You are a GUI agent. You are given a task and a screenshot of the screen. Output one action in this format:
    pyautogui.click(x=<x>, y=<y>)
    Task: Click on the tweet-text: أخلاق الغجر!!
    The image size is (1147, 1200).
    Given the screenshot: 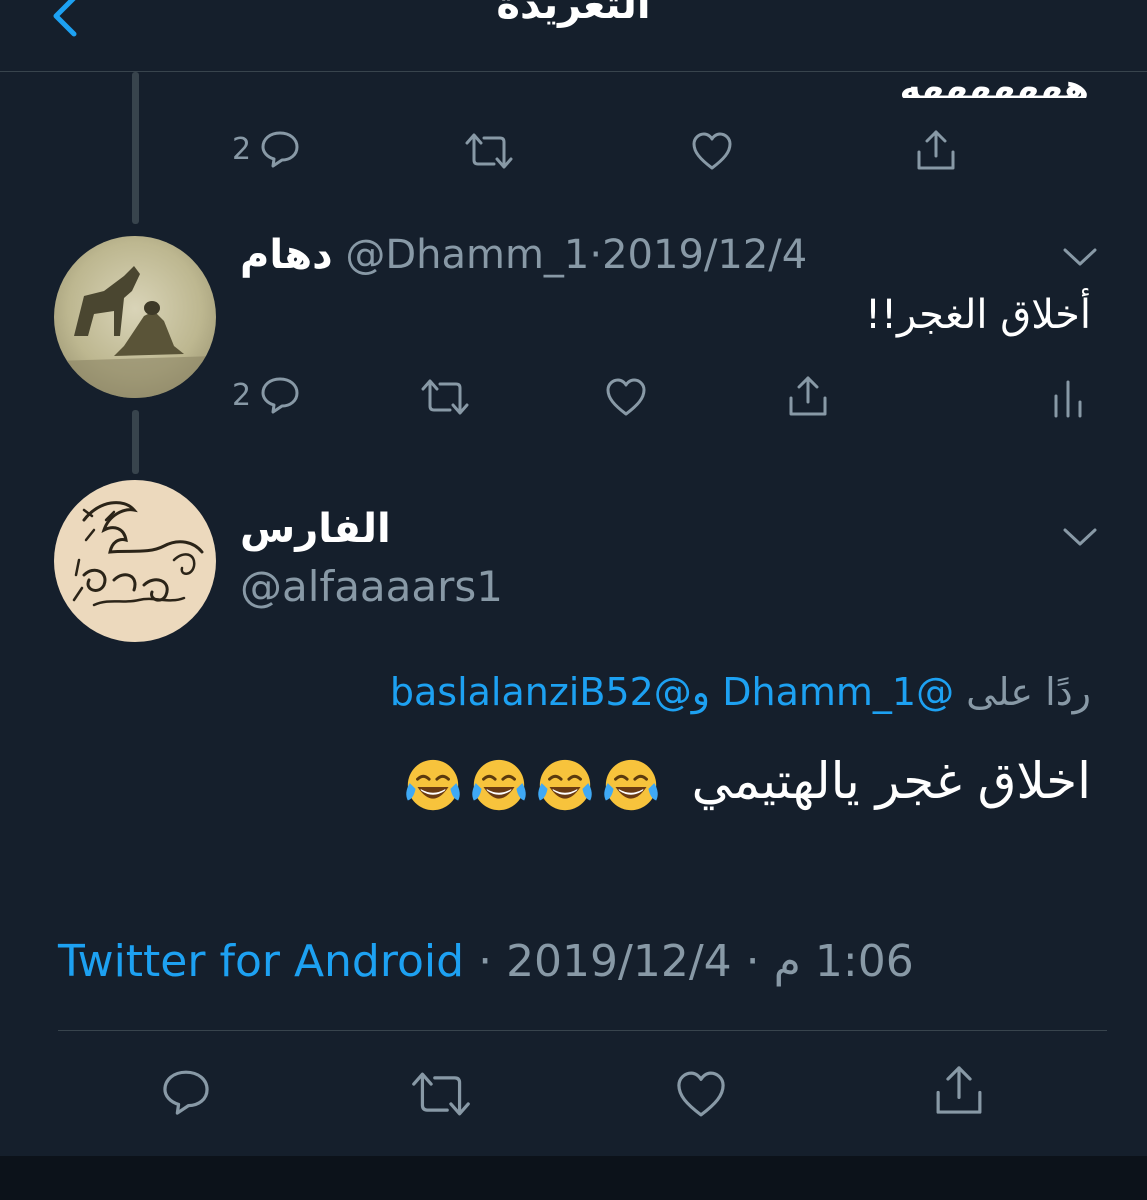 What is the action you would take?
    pyautogui.click(x=977, y=315)
    